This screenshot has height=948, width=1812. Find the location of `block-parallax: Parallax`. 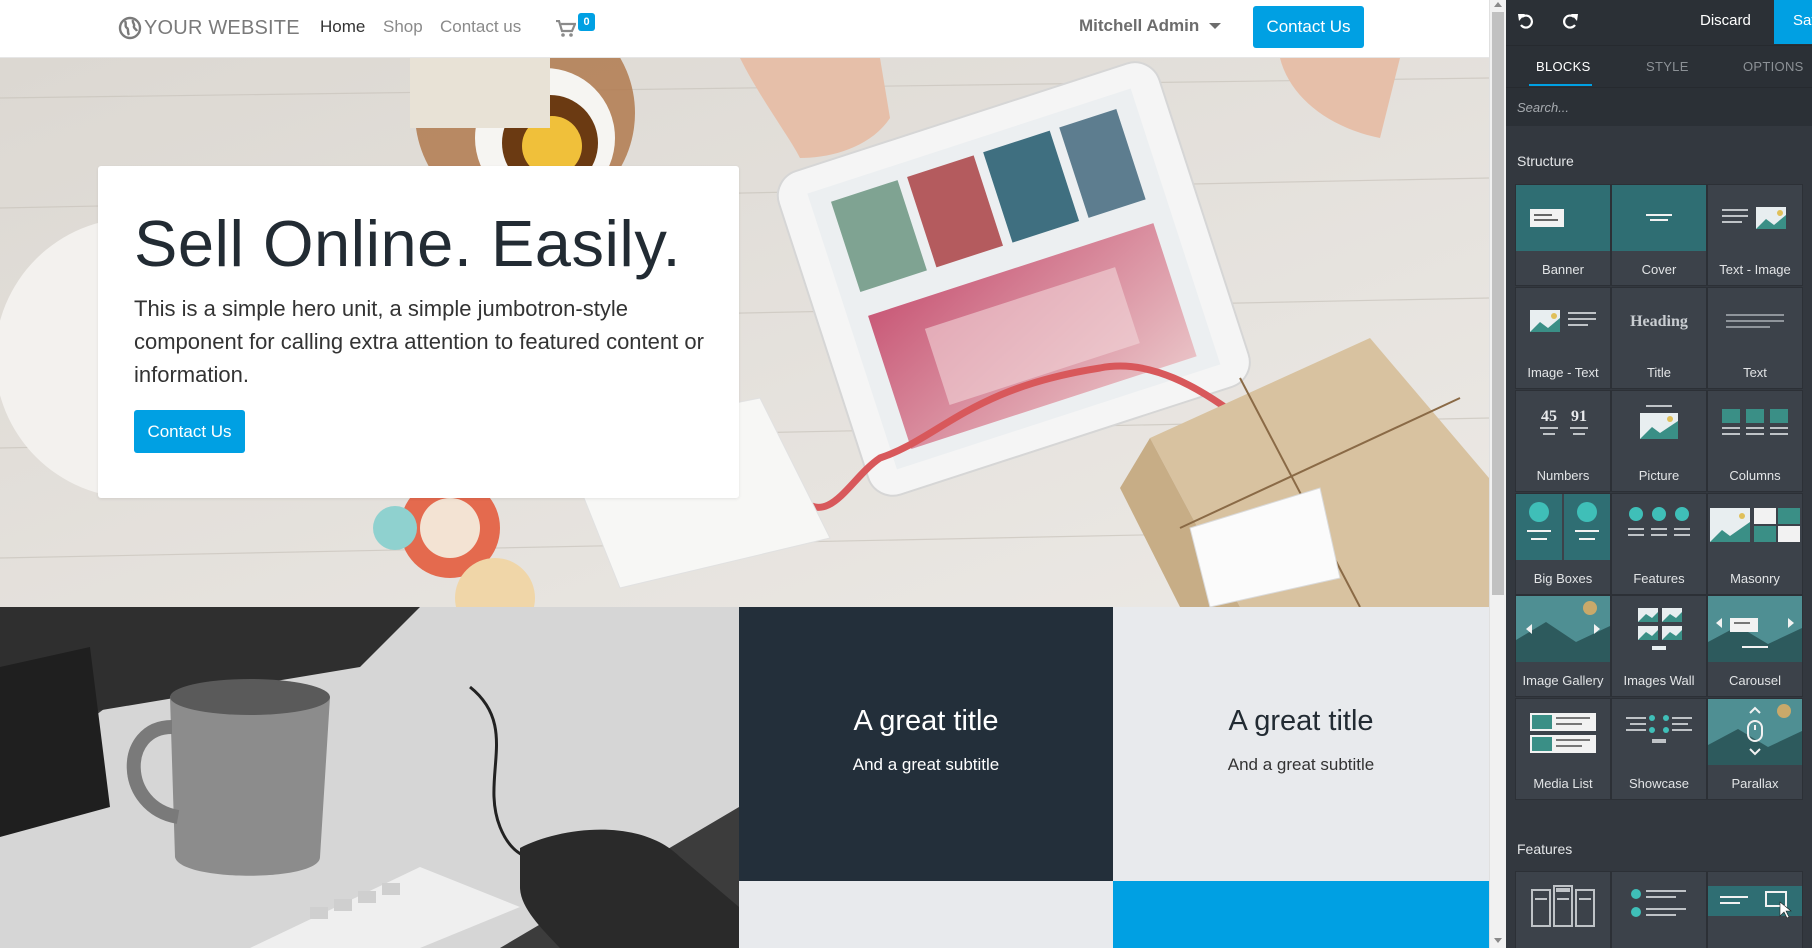

block-parallax: Parallax is located at coordinates (1755, 749).